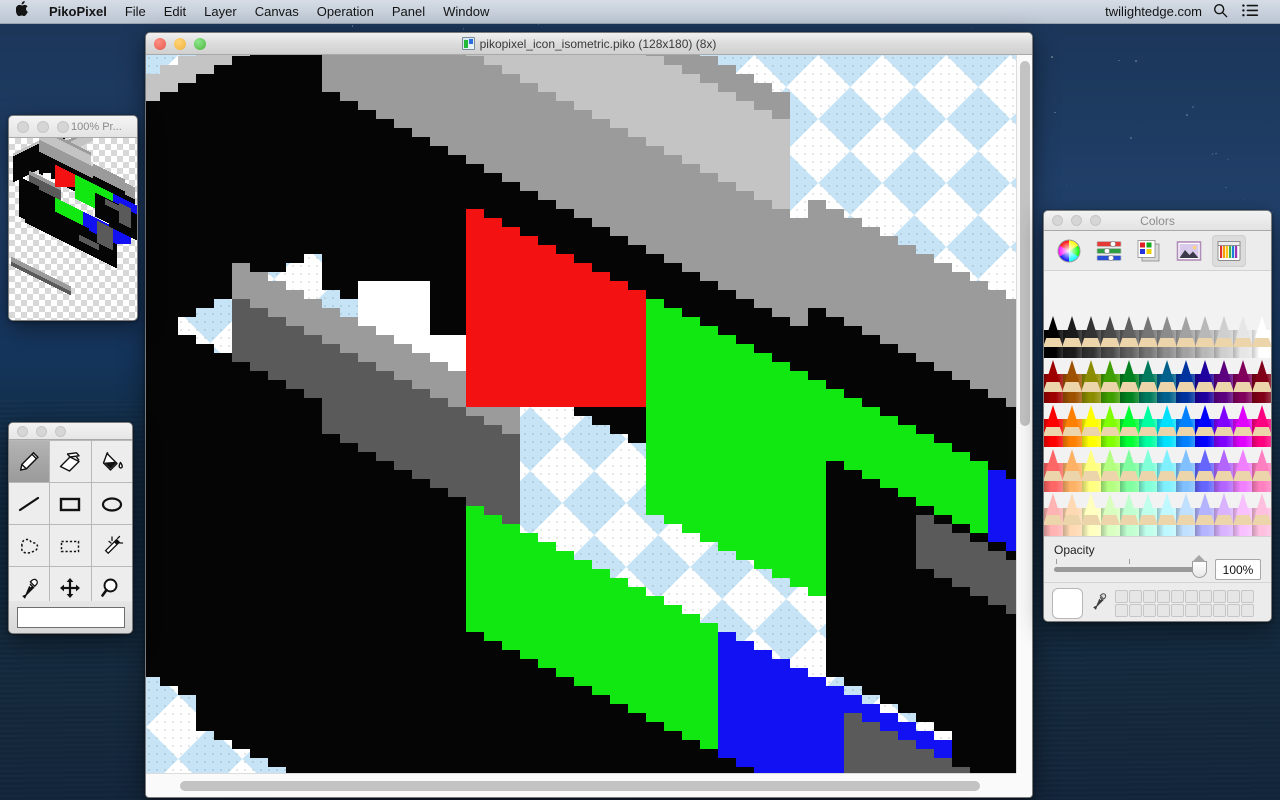 Image resolution: width=1280 pixels, height=800 pixels. I want to click on freehand-select-tool-button, so click(29, 545).